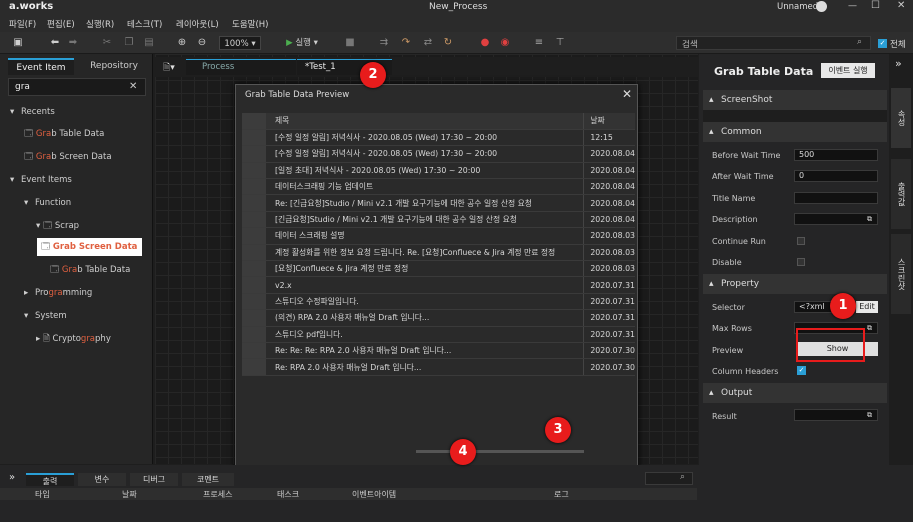  I want to click on side-tab-output: 출력값, so click(901, 194).